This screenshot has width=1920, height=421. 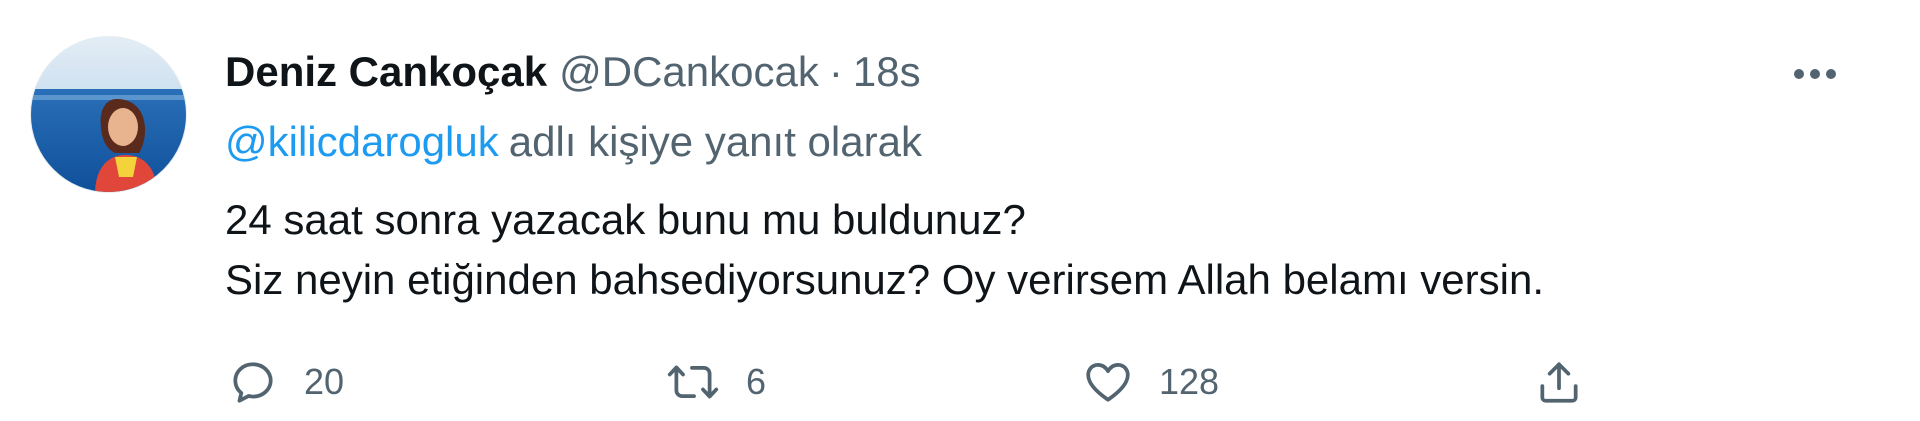 I want to click on like-count: 128, so click(x=1189, y=381).